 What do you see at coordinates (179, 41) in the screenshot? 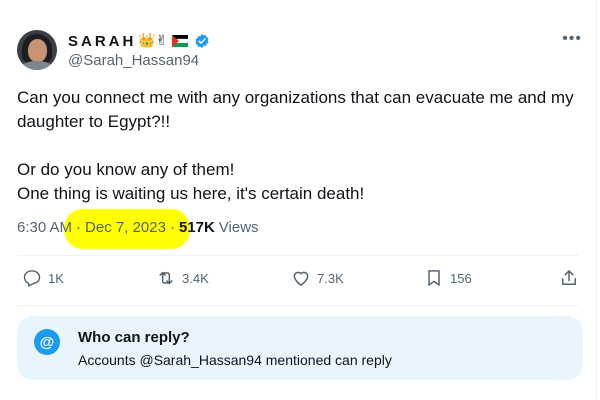
I see `palestine-flag-icon` at bounding box center [179, 41].